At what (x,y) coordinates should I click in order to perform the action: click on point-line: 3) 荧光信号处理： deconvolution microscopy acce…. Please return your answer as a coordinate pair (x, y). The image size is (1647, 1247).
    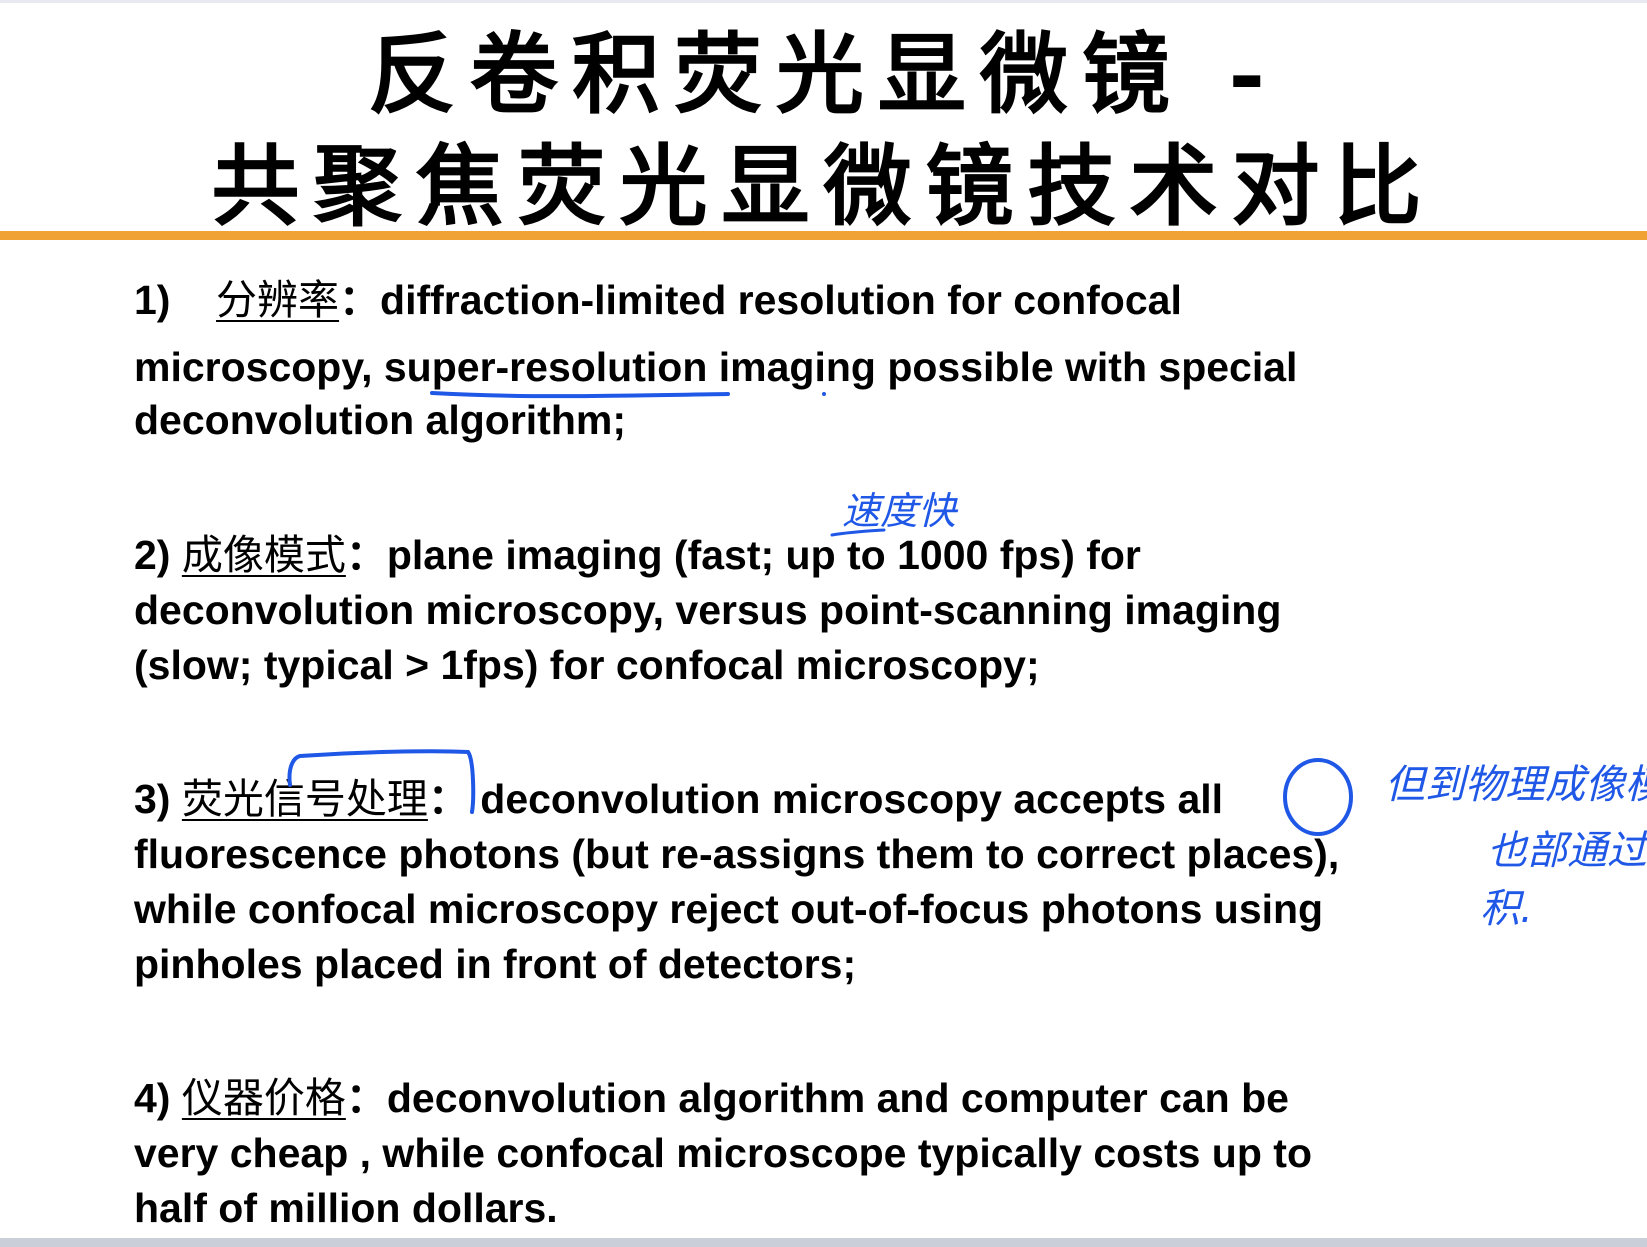
    Looking at the image, I should click on (824, 799).